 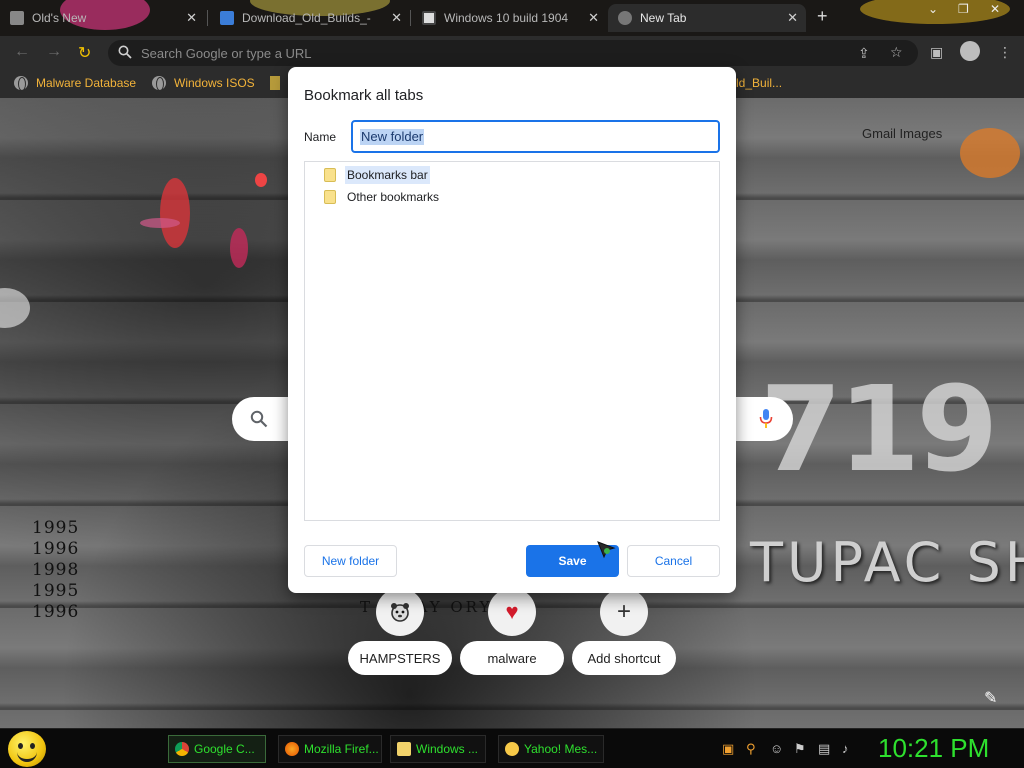 I want to click on folder-name-value: New folder, so click(x=392, y=137).